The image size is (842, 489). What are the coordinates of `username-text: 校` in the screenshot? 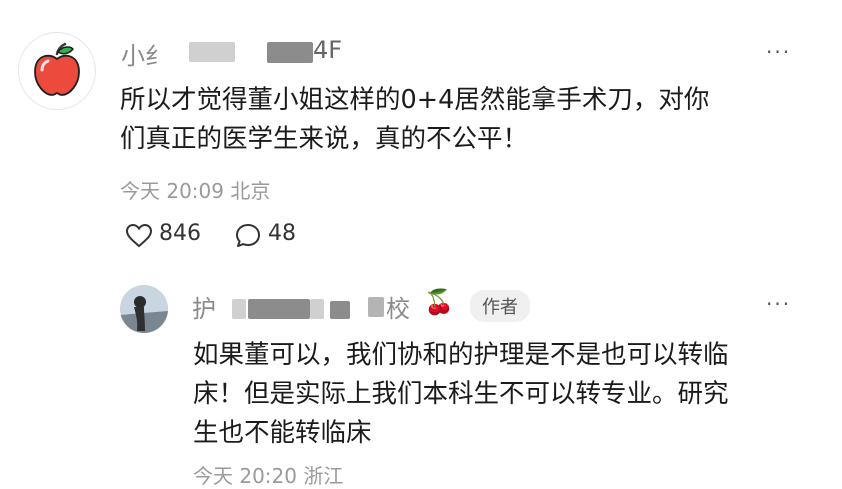 It's located at (398, 309).